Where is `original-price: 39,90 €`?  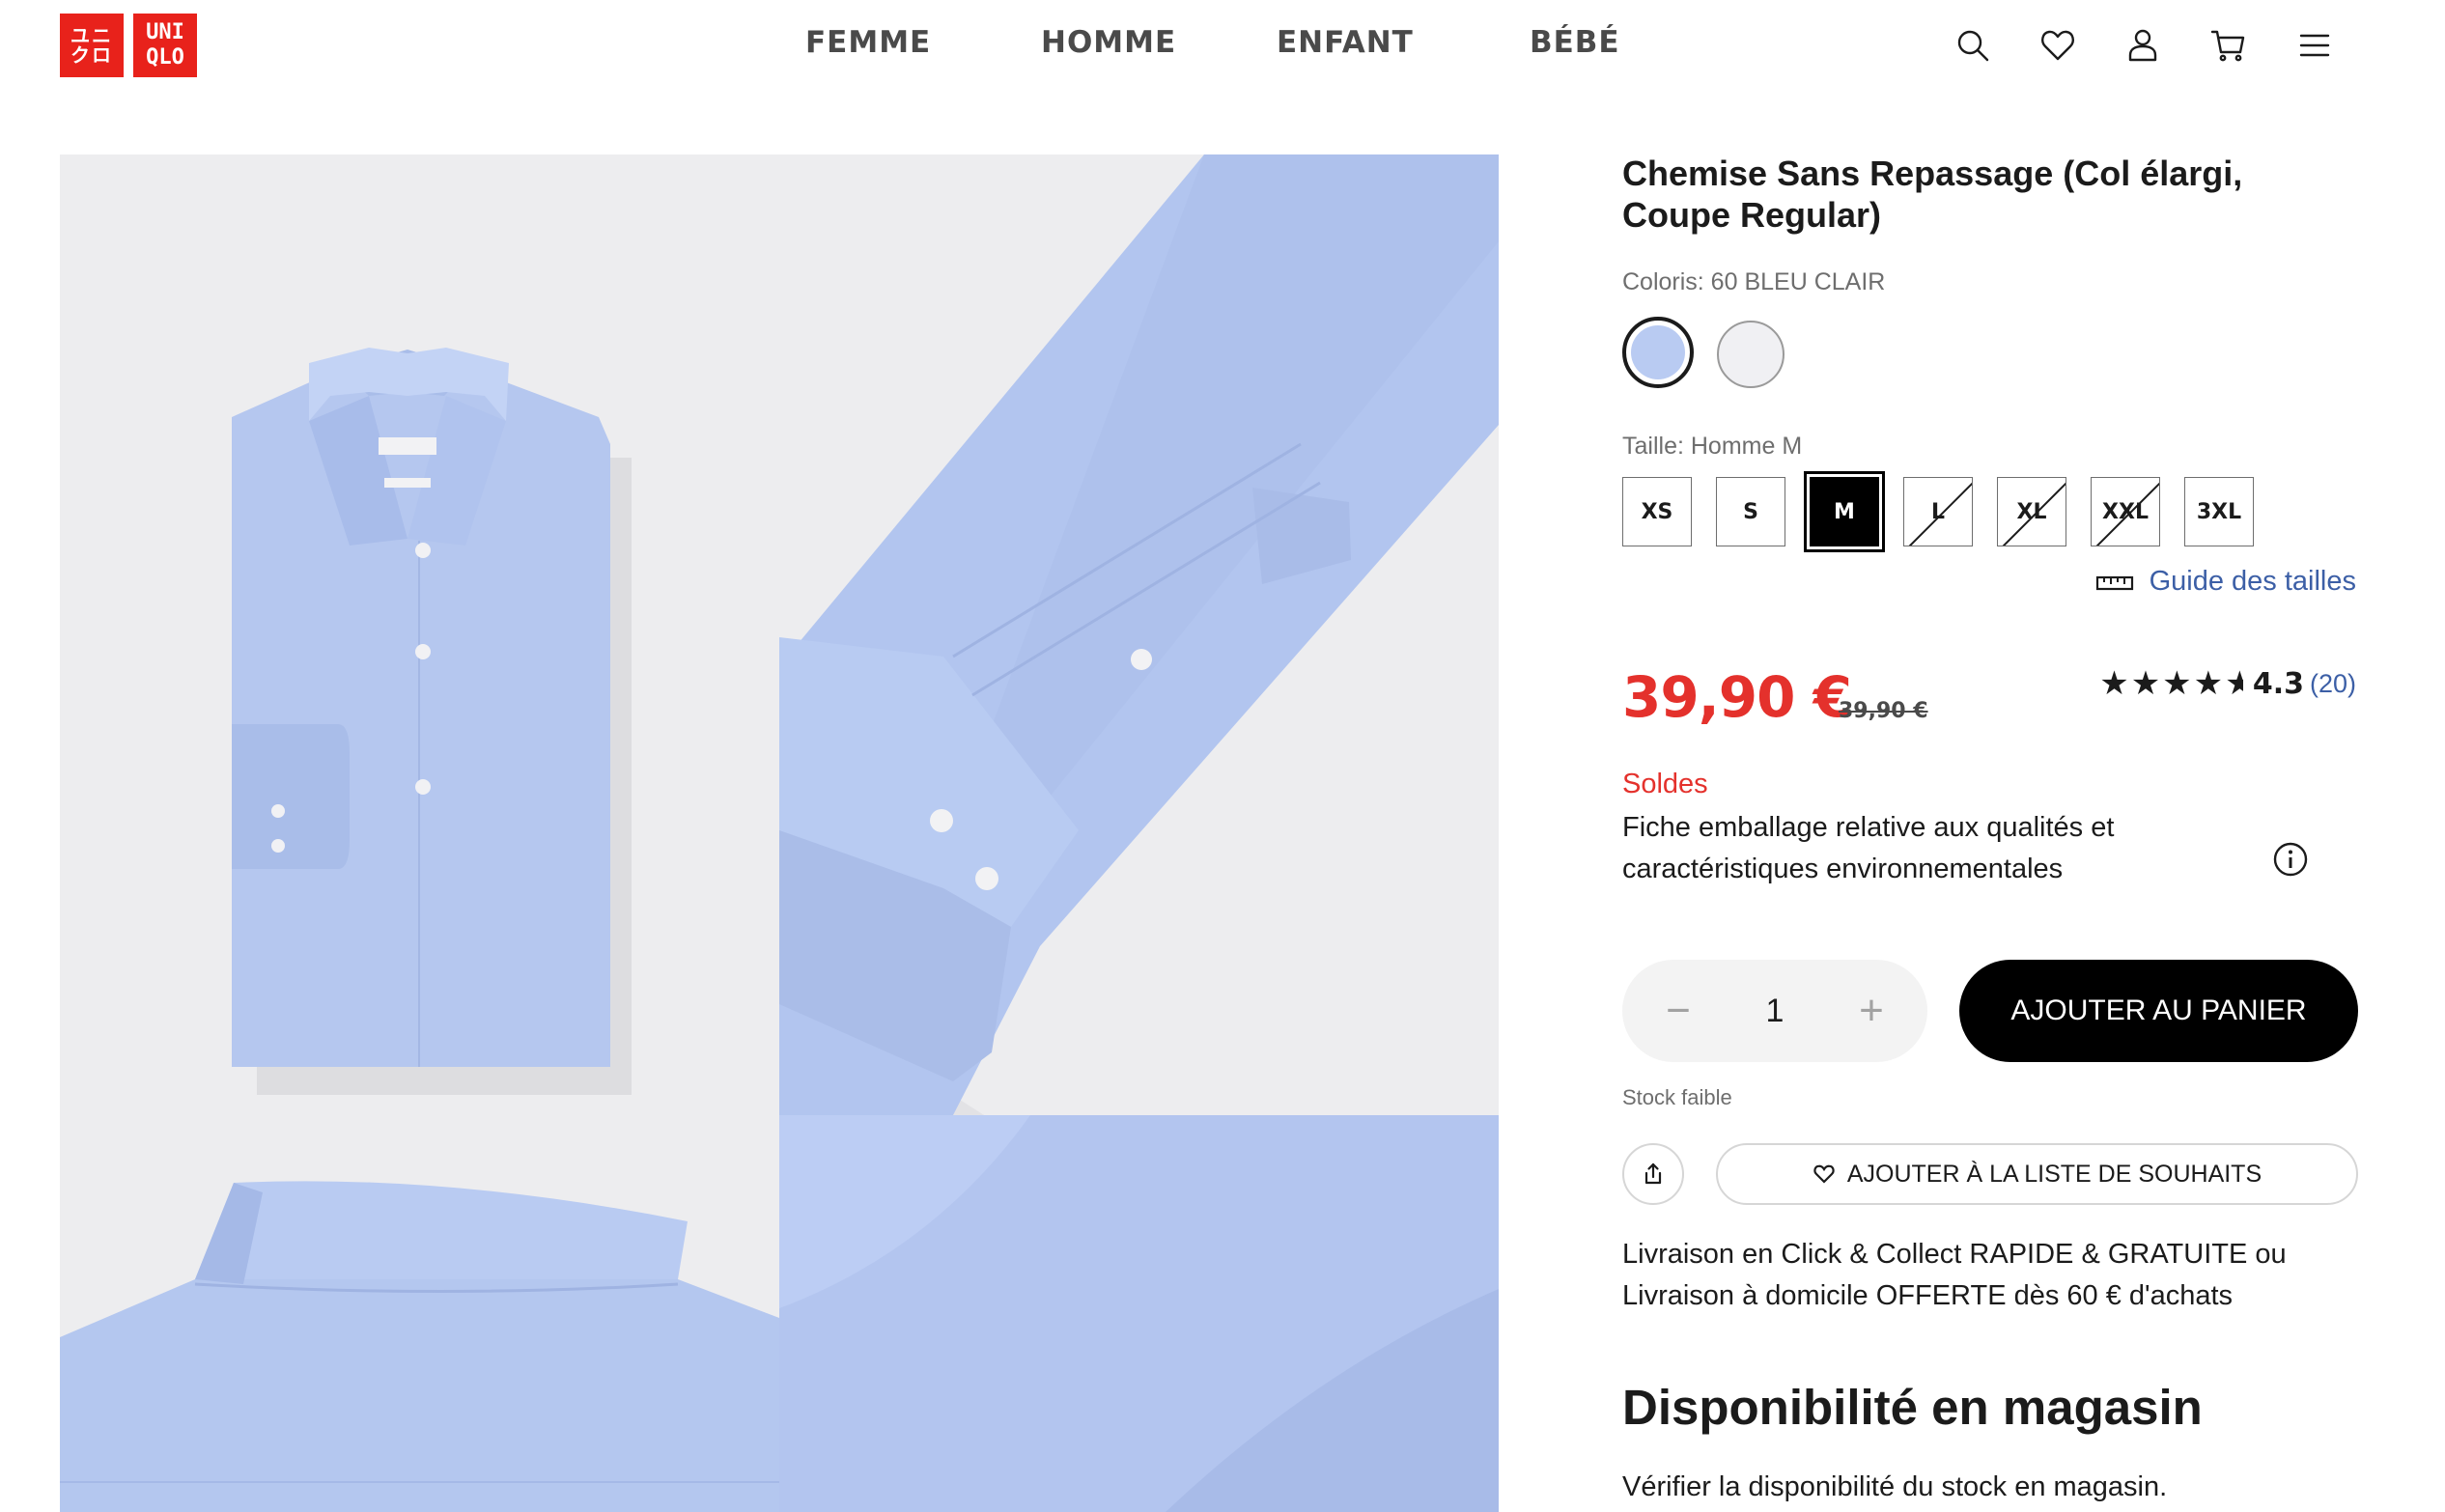
original-price: 39,90 € is located at coordinates (1883, 711).